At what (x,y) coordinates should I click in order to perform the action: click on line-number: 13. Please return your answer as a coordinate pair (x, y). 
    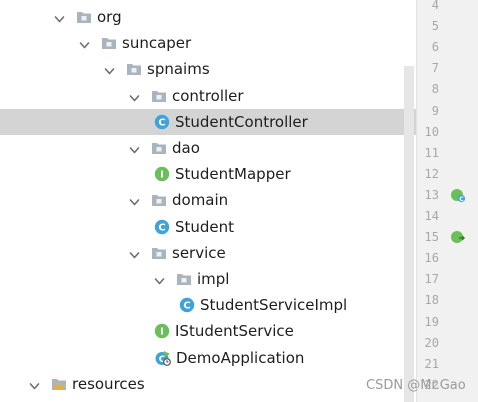
    Looking at the image, I should click on (431, 195).